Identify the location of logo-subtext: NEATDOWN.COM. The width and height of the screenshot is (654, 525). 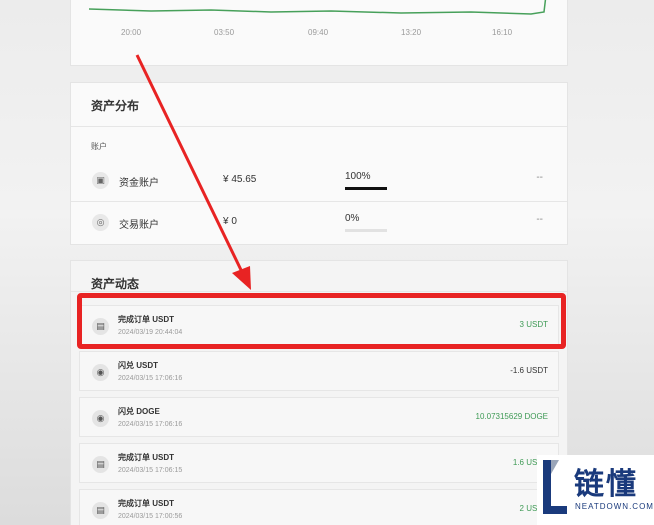
(614, 506).